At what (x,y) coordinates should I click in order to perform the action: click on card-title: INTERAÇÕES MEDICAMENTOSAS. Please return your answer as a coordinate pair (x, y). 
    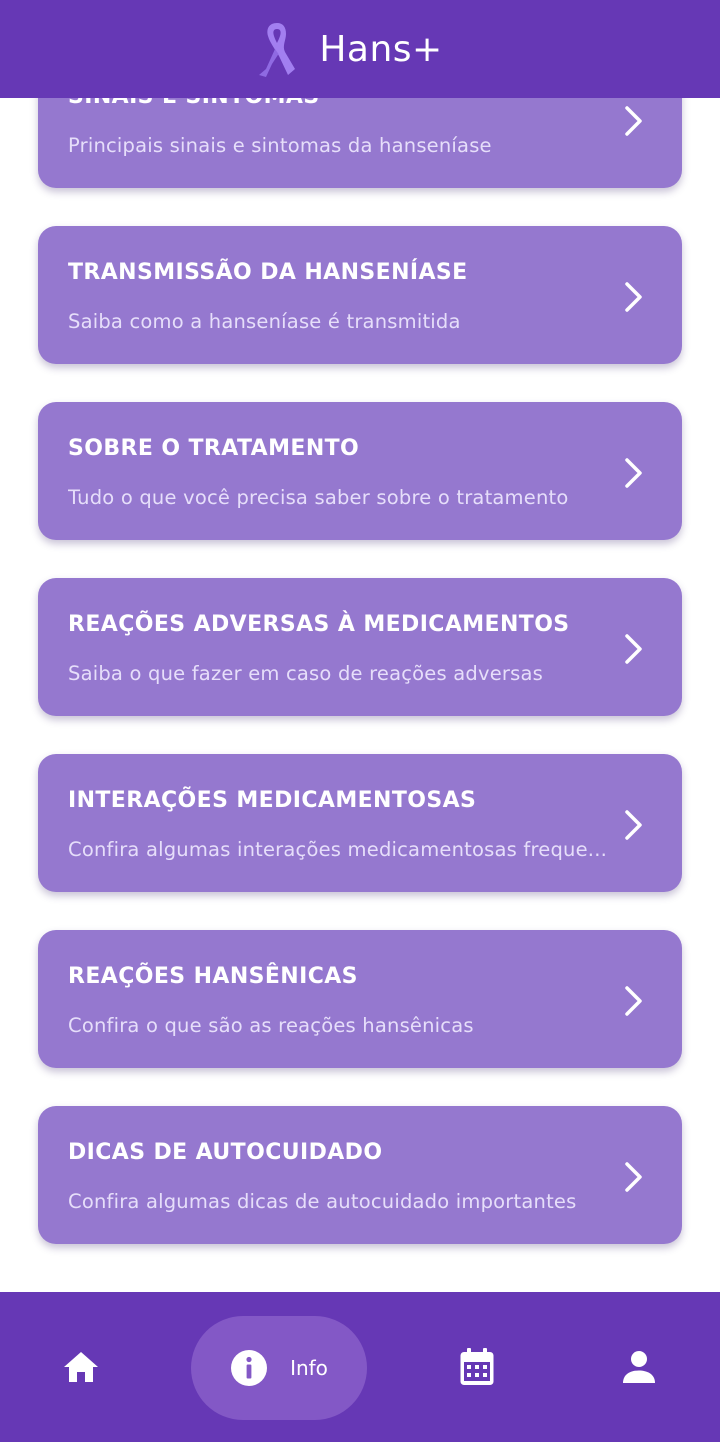
    Looking at the image, I should click on (272, 800).